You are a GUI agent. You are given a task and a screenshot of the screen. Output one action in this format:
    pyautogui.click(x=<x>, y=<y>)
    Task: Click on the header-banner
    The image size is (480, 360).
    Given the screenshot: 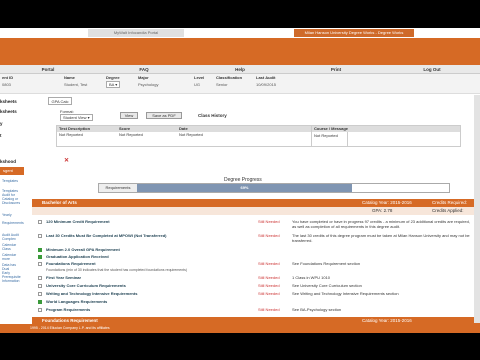 What is the action you would take?
    pyautogui.click(x=240, y=51)
    